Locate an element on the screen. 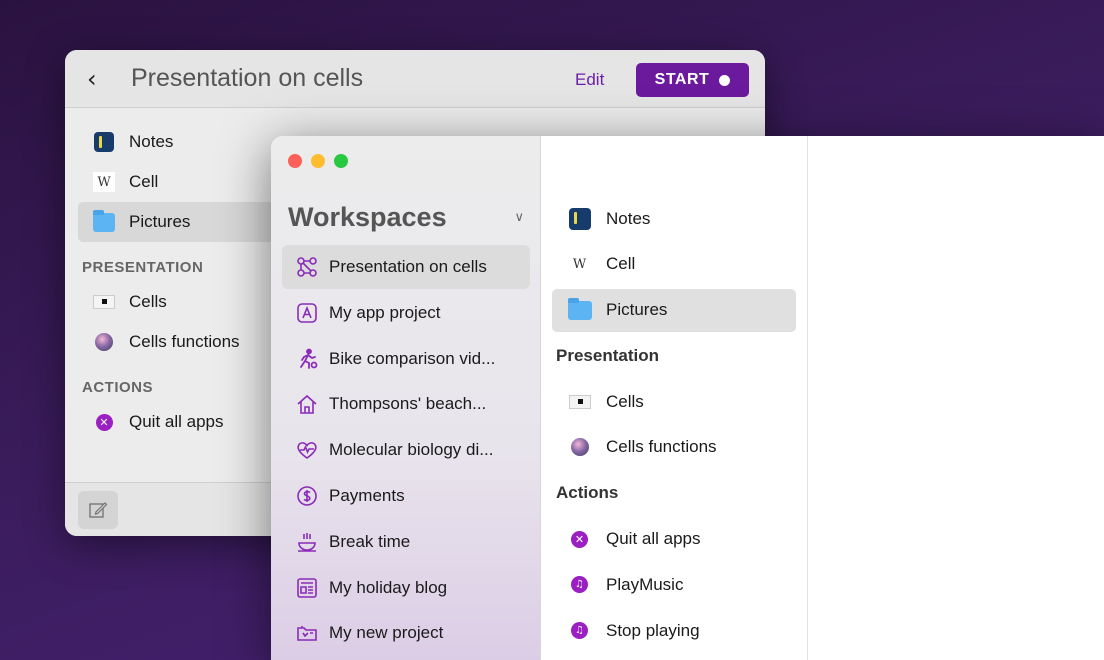 The width and height of the screenshot is (1104, 660). section-header-presentation: Presentation is located at coordinates (607, 355).